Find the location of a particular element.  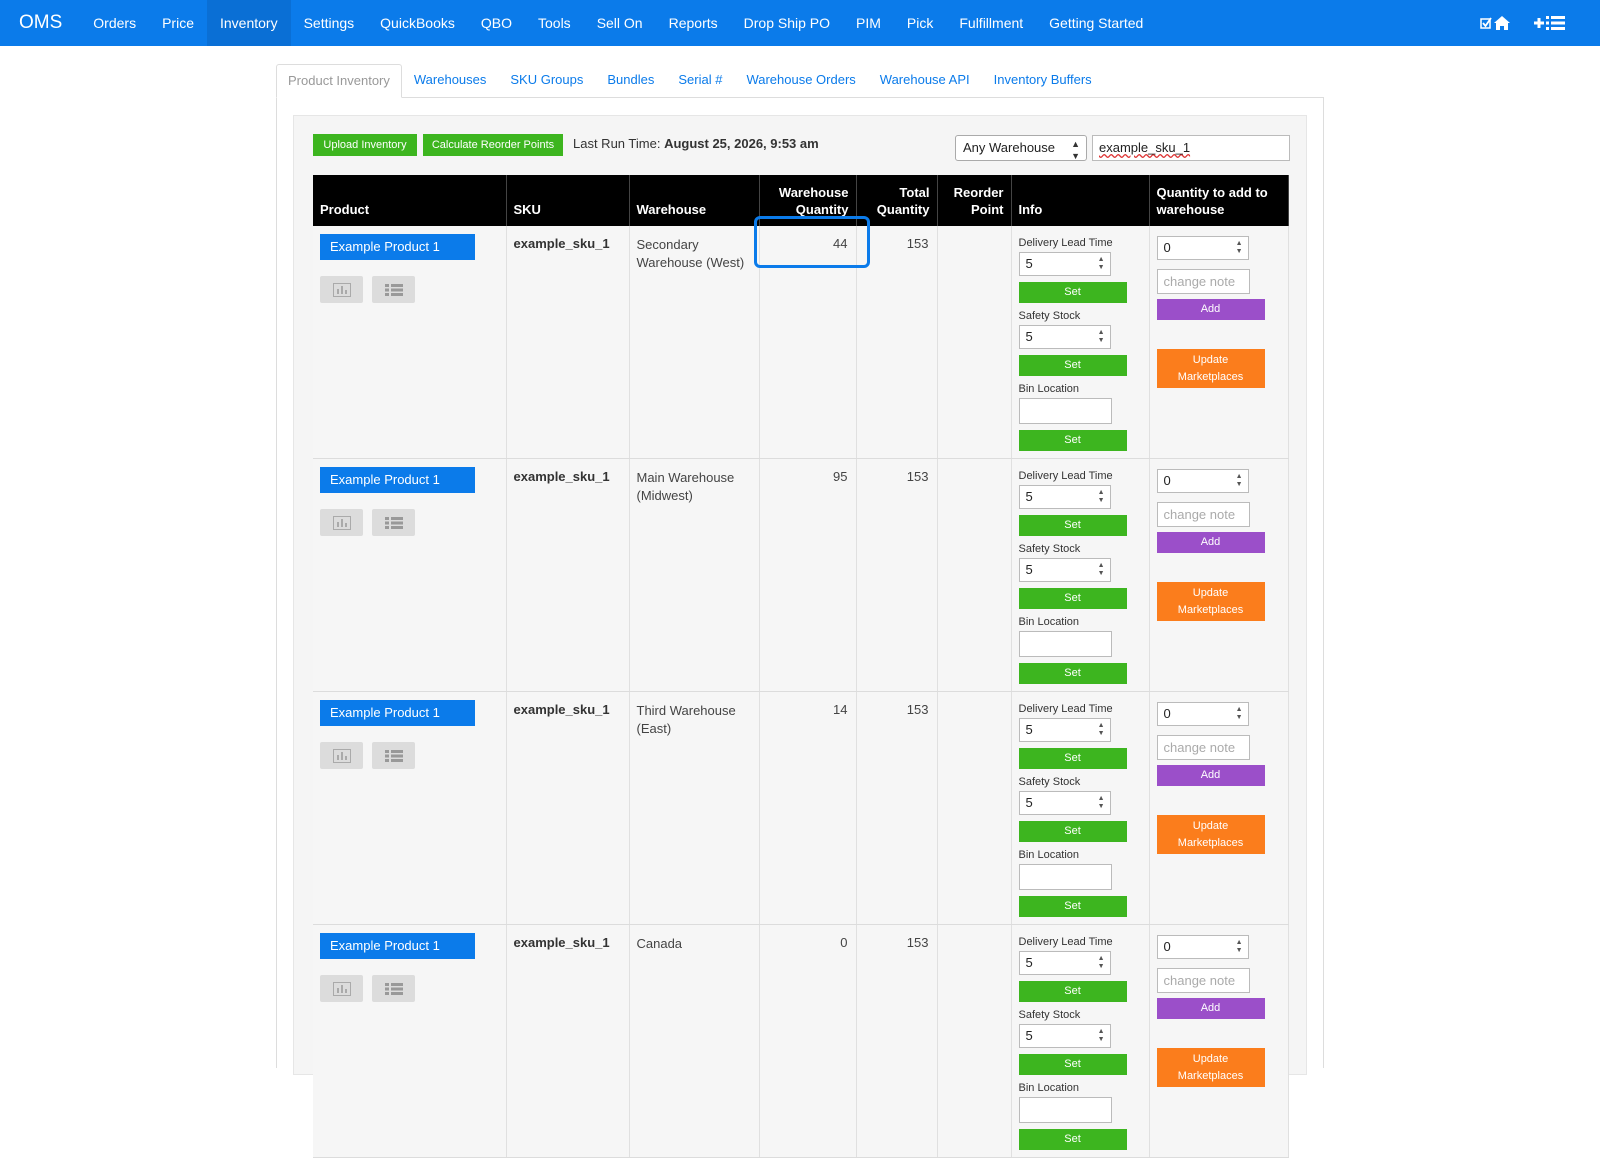

warehouse-filter-select: Any Warehouse ▲ ▼ is located at coordinates (1021, 148).